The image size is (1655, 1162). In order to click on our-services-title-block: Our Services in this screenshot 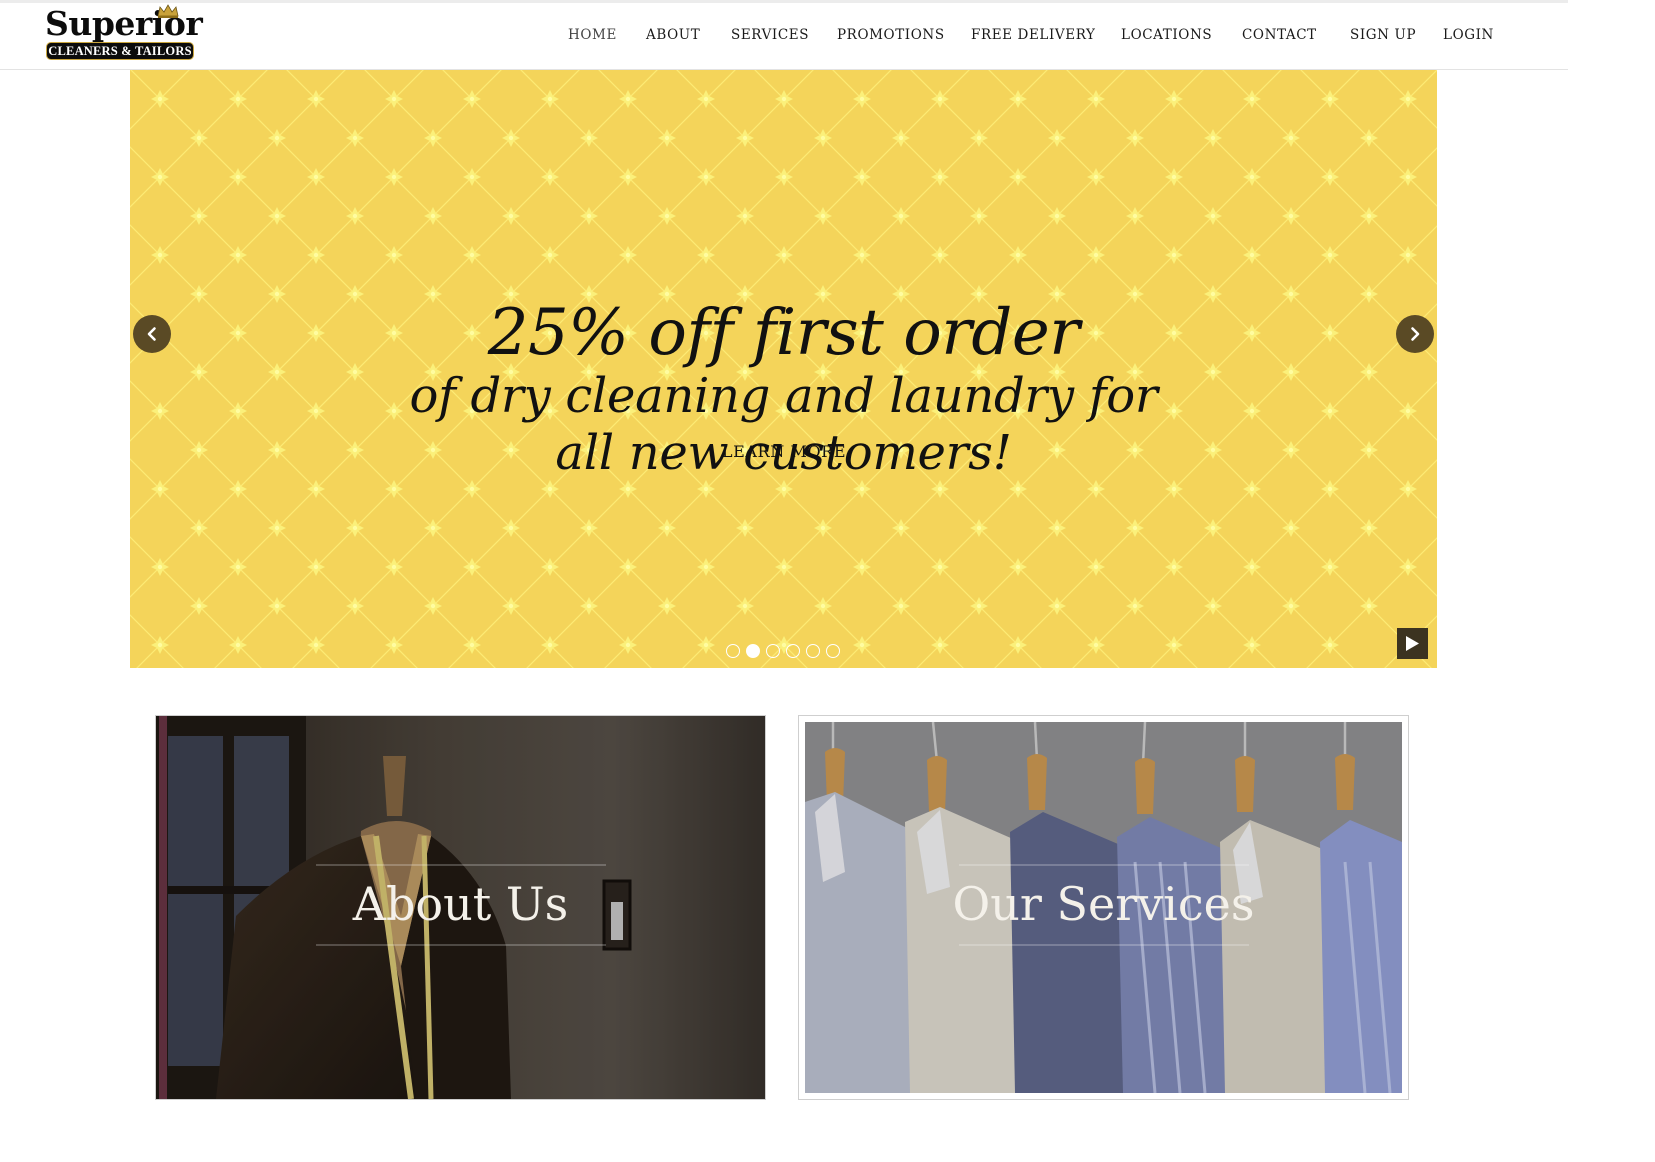, I will do `click(1103, 906)`.